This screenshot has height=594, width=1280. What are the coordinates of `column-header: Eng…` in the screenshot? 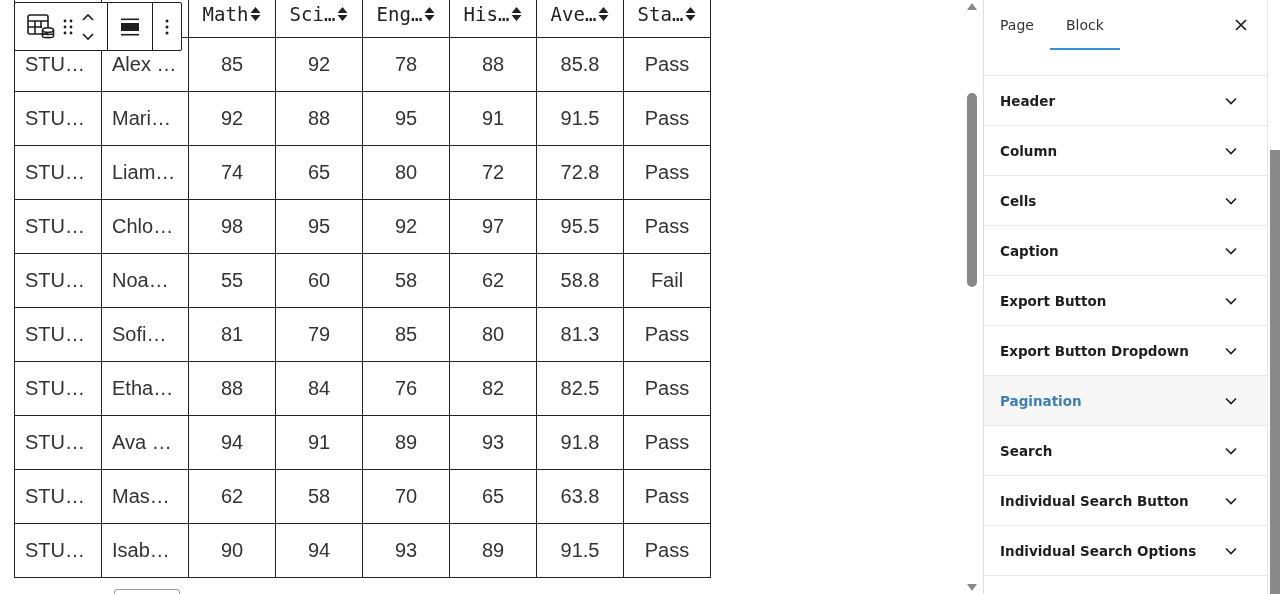 It's located at (406, 19).